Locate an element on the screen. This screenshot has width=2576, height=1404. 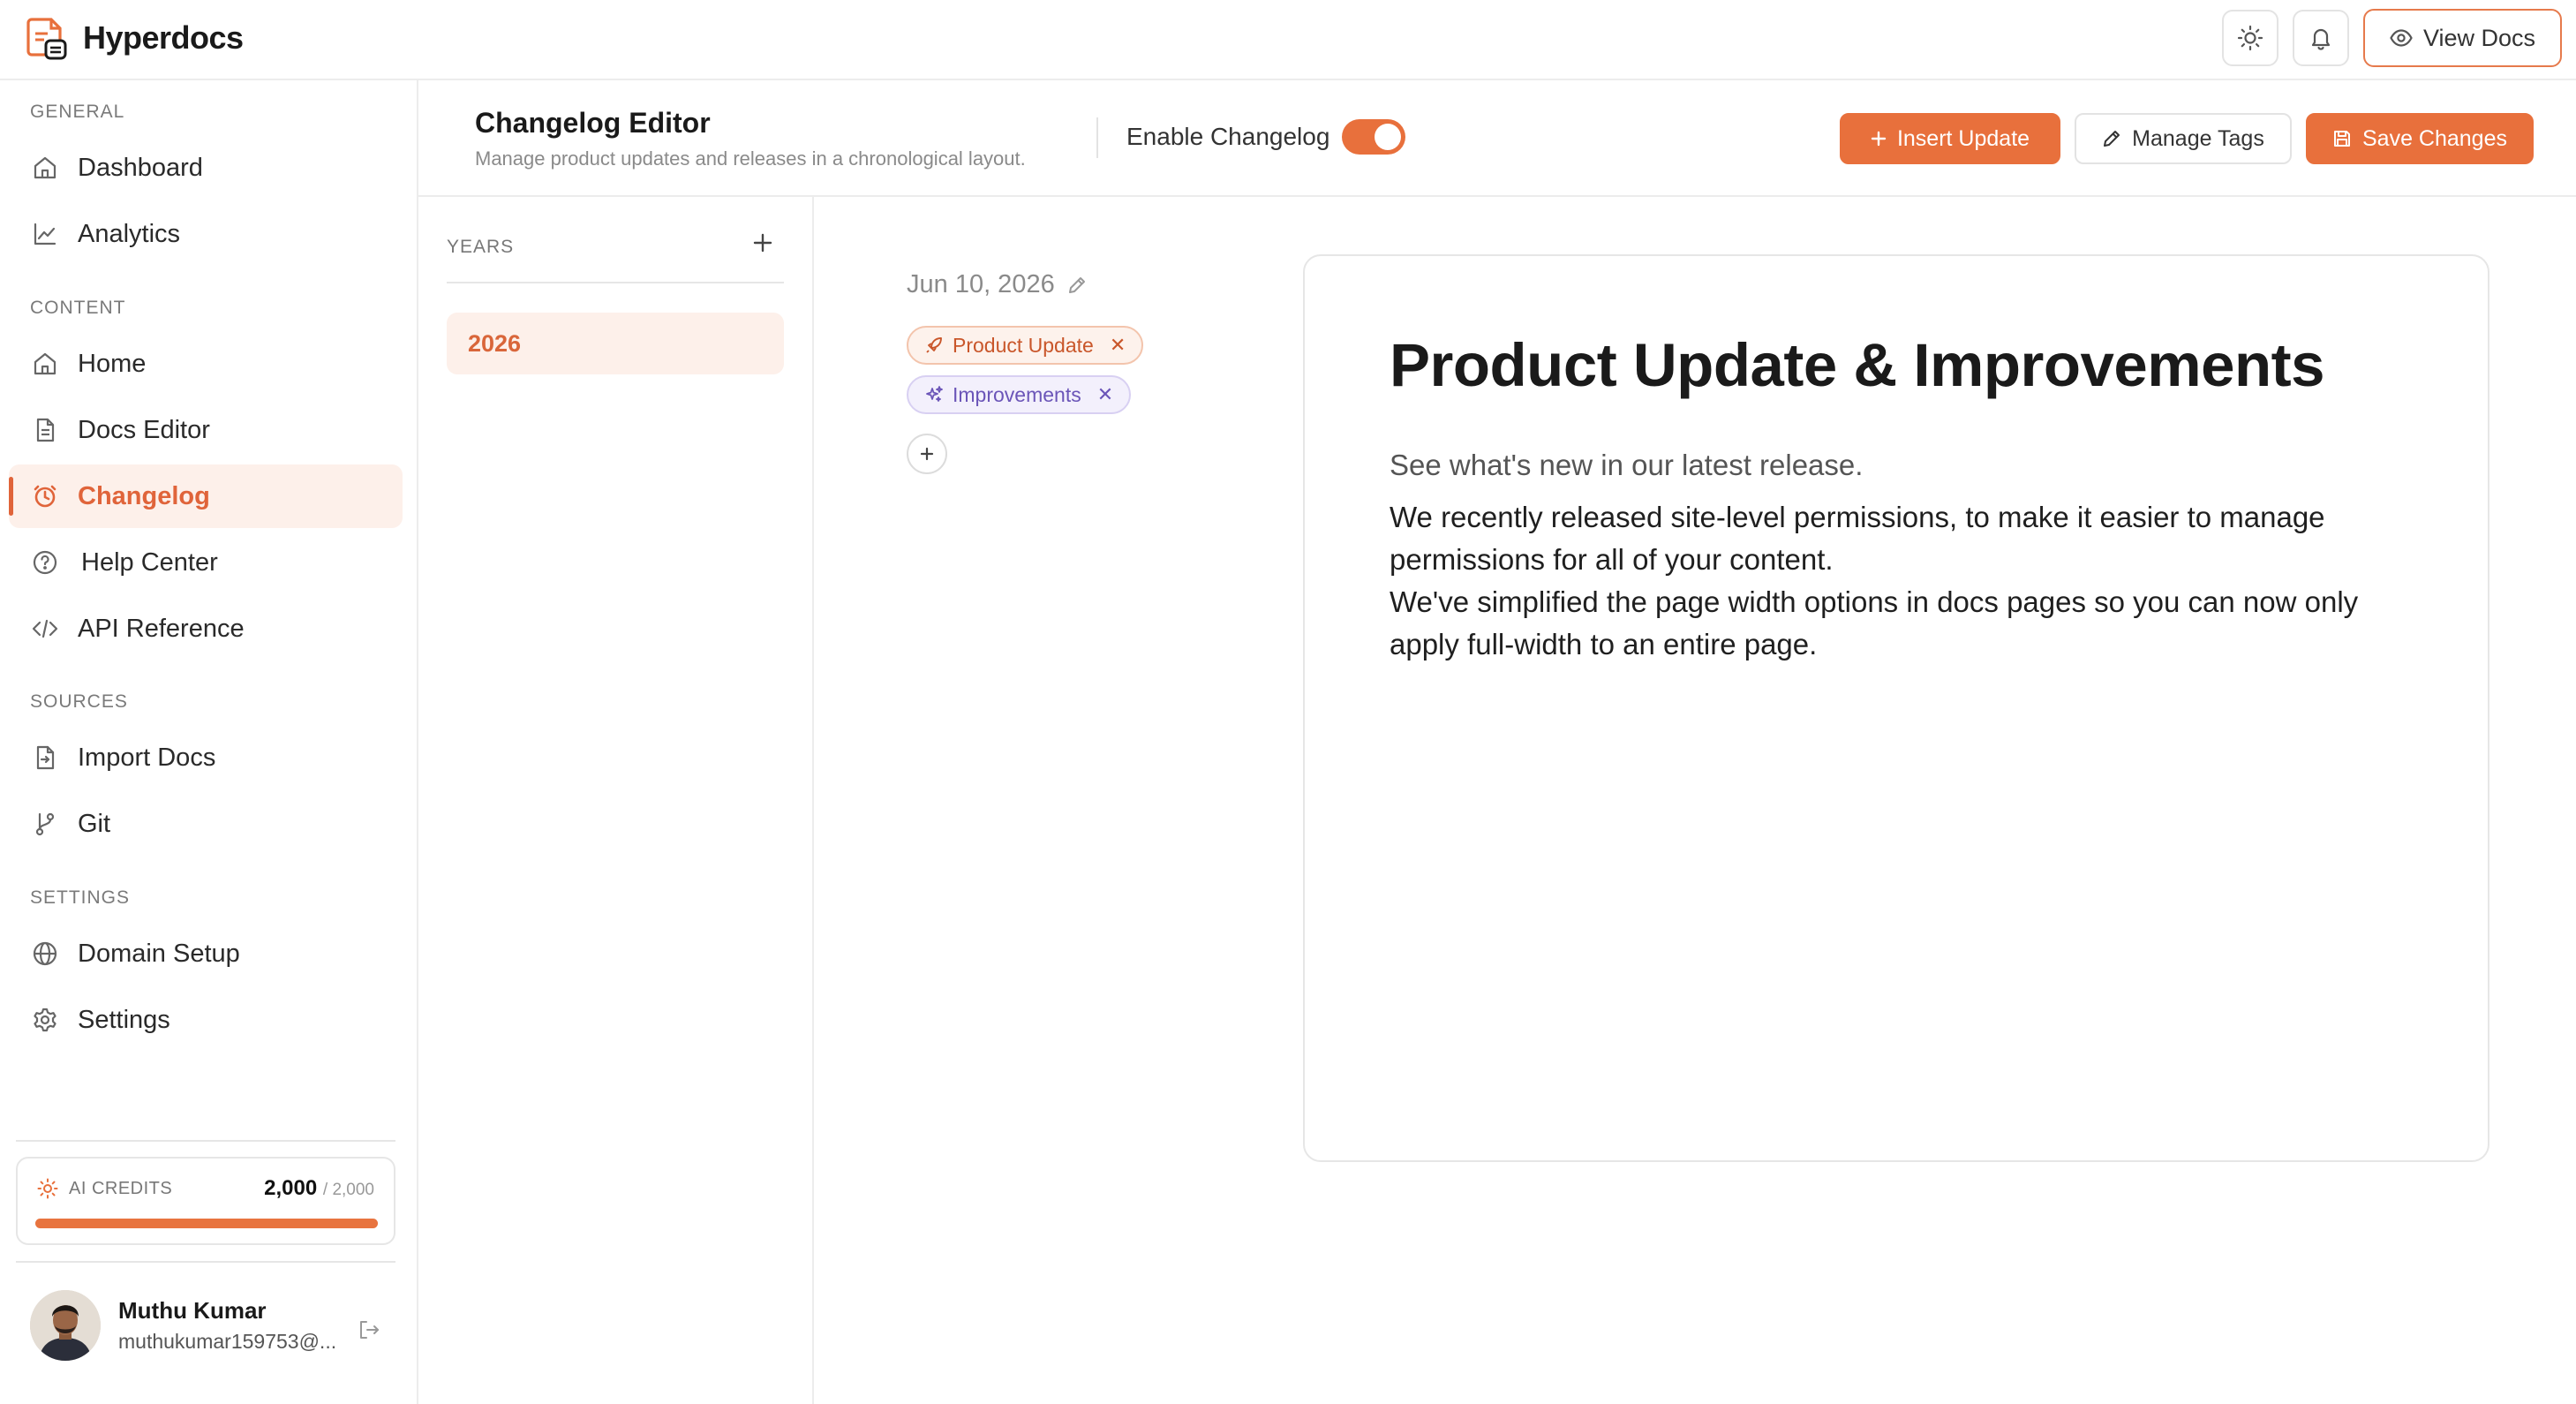
ai-credits-label-wrap: AI CREDITS is located at coordinates (105, 1188).